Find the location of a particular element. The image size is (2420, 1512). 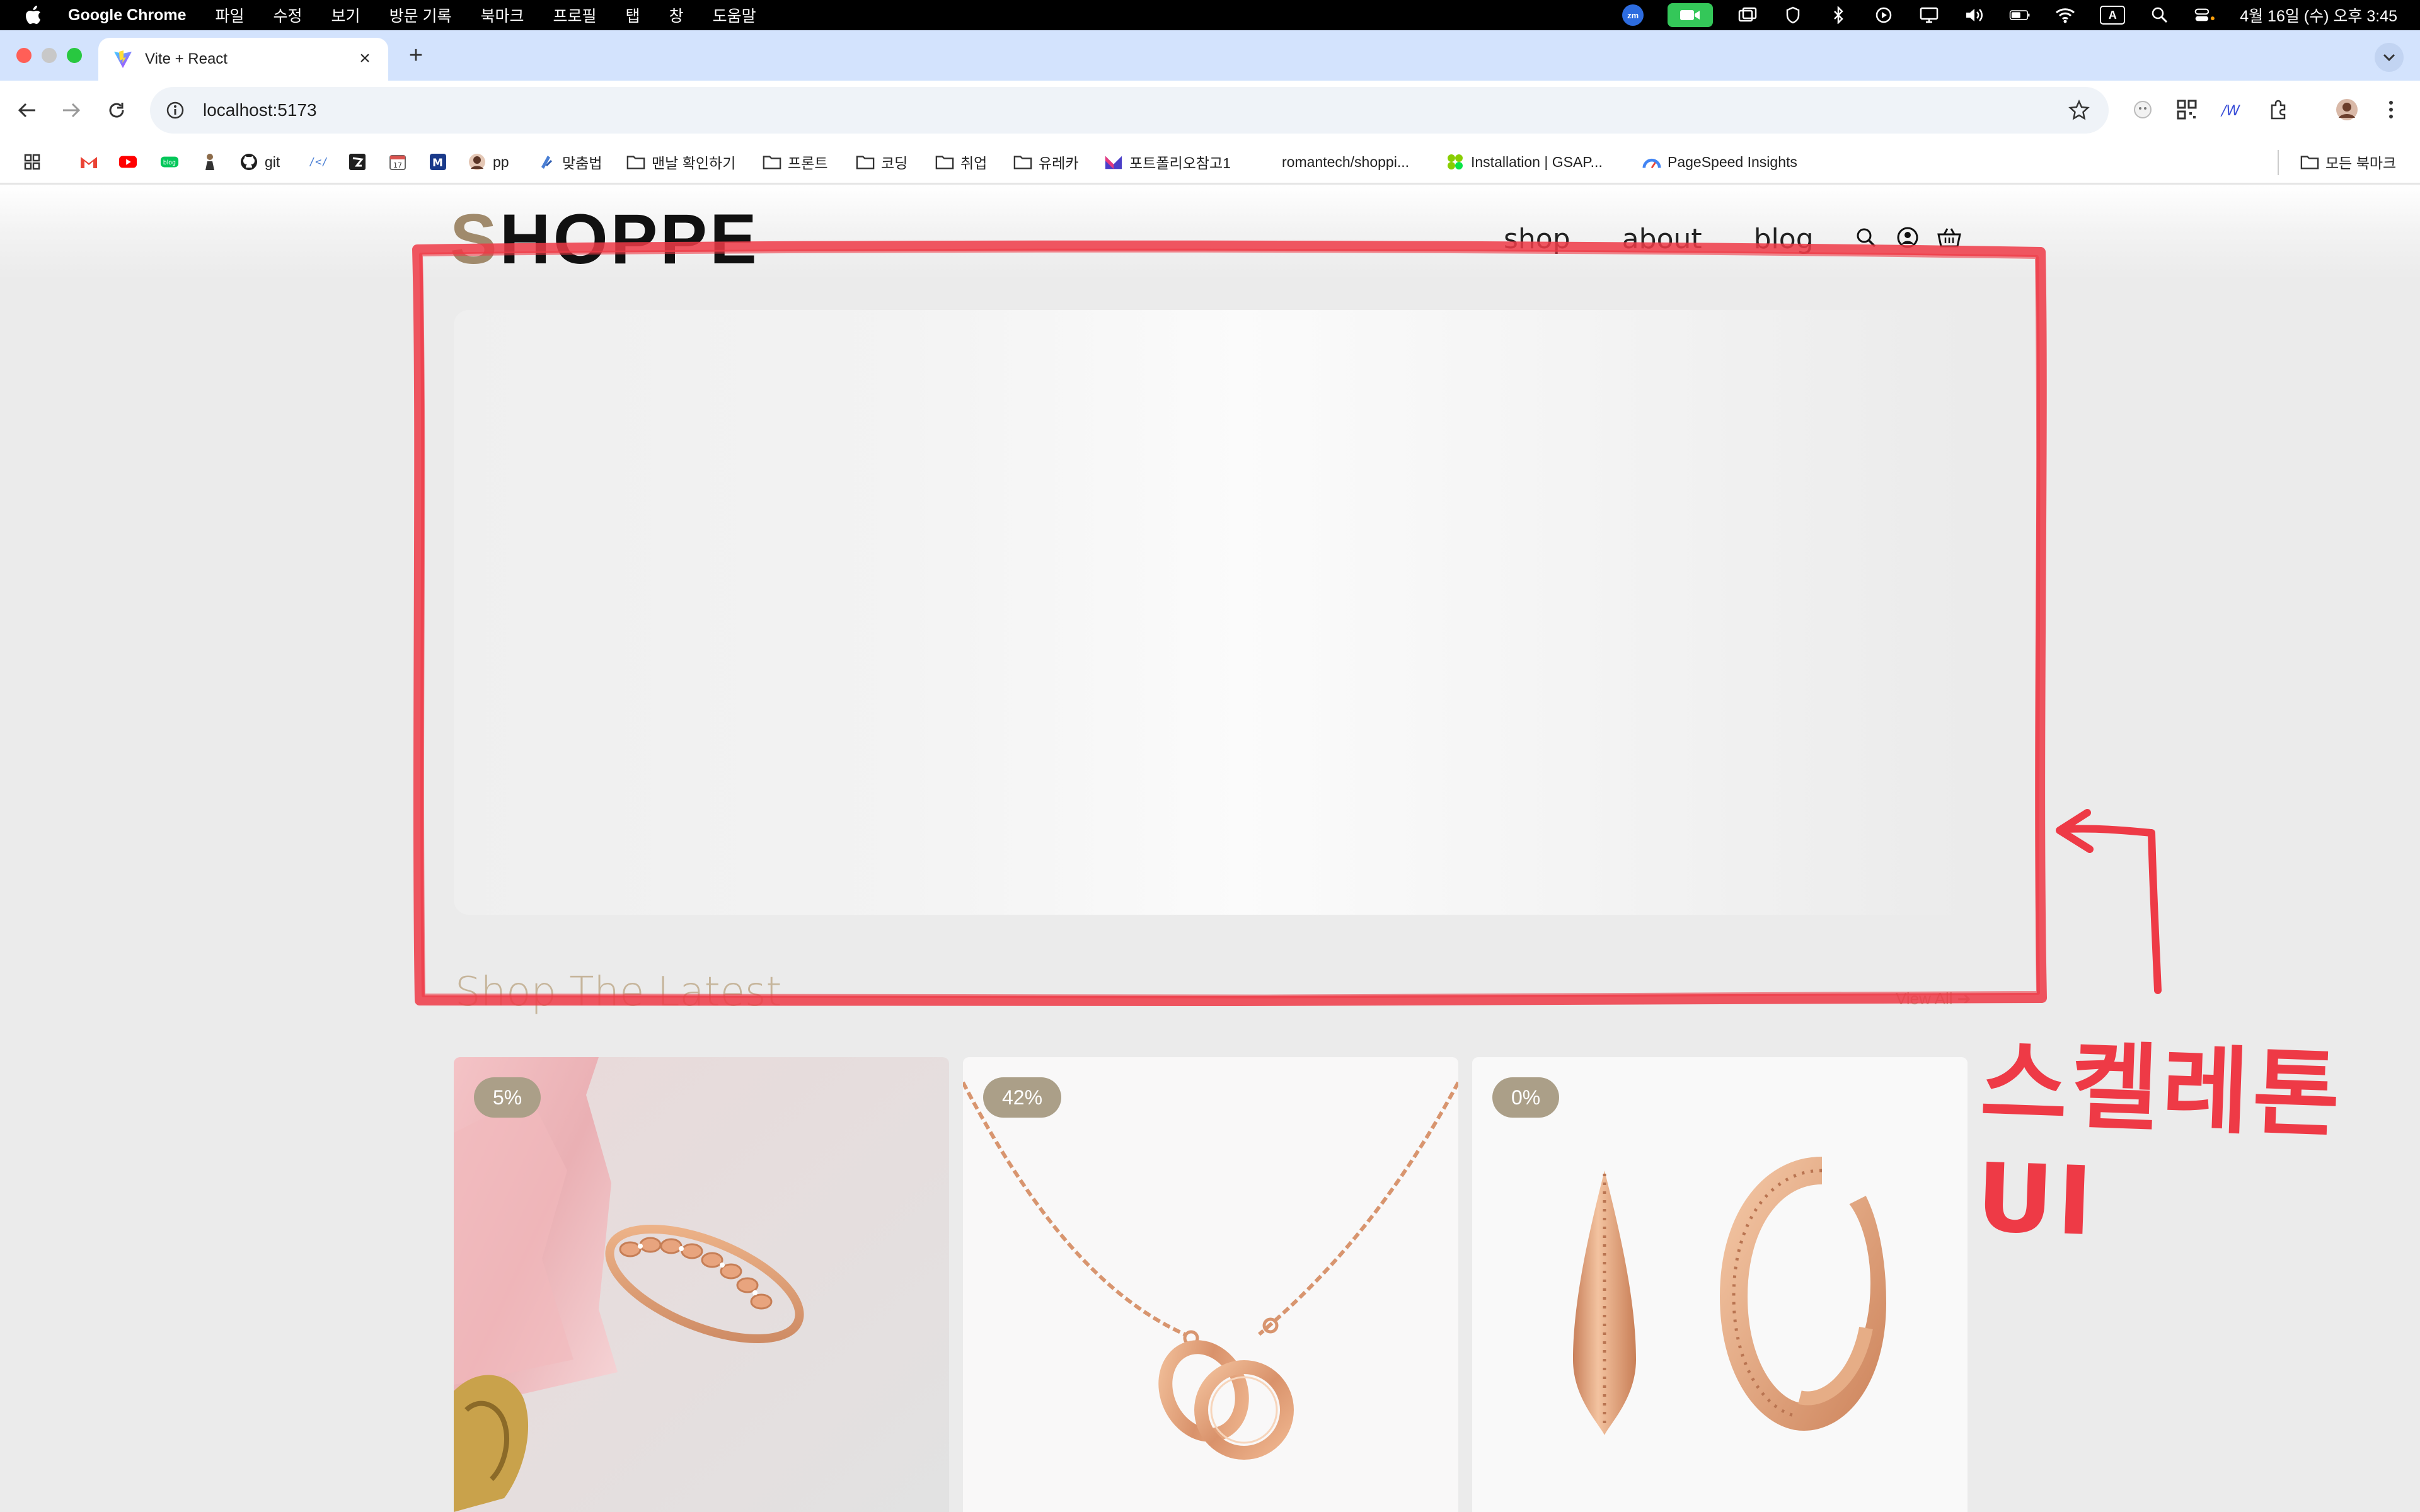

m-icon: M is located at coordinates (438, 161).